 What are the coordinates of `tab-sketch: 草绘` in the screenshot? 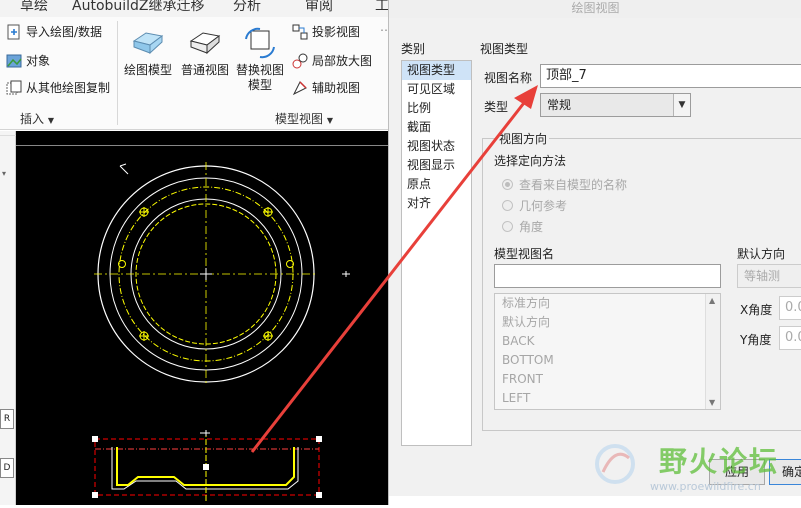 It's located at (34, 7).